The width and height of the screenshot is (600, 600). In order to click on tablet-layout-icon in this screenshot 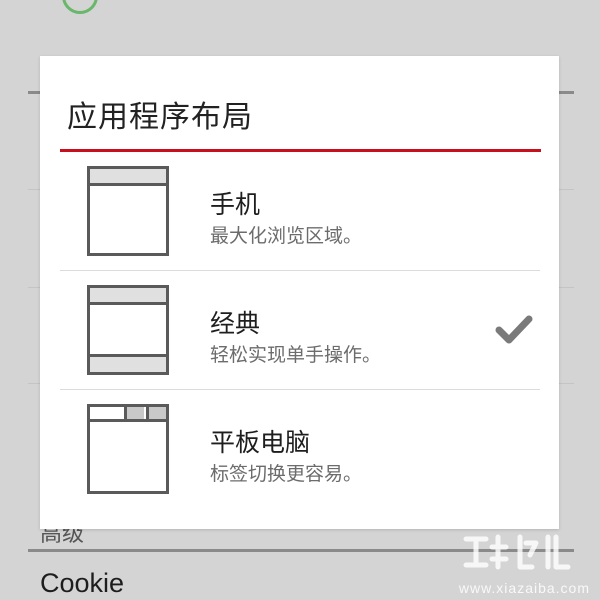, I will do `click(128, 449)`.